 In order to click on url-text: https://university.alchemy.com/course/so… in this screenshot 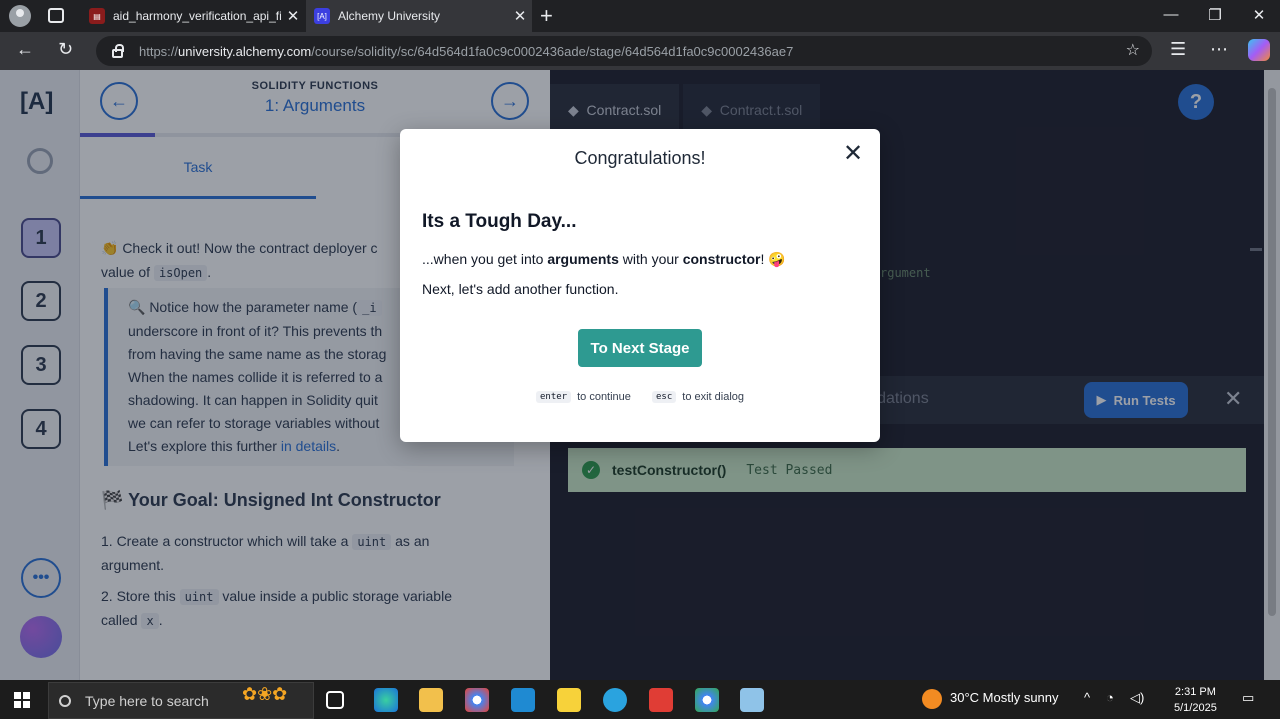, I will do `click(466, 51)`.